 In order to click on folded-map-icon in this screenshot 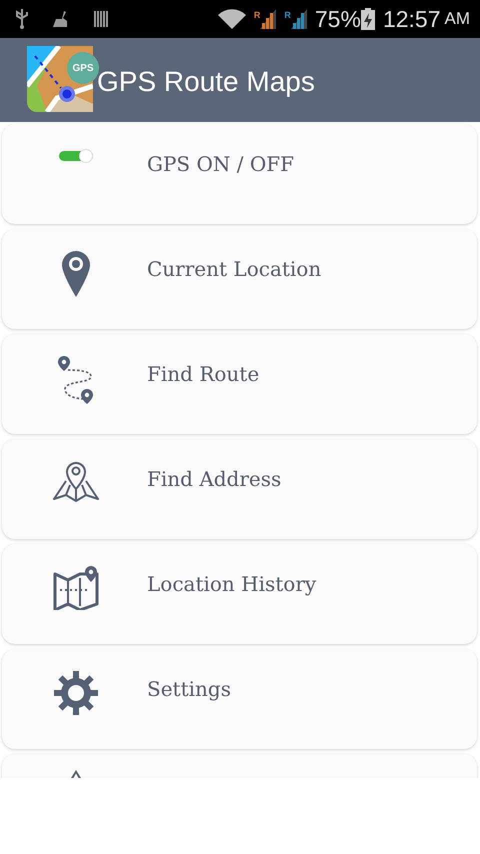, I will do `click(76, 588)`.